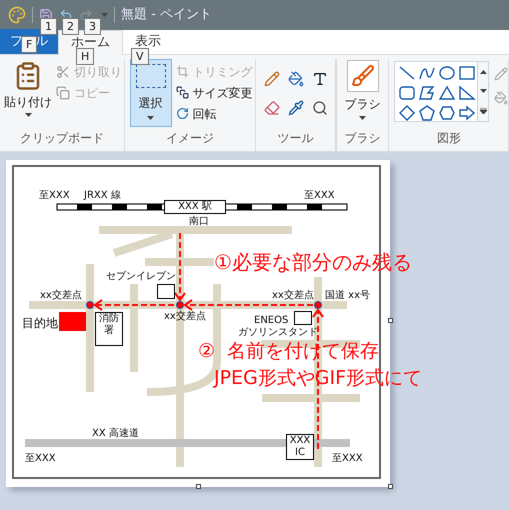  Describe the element at coordinates (189, 138) in the screenshot. I see `group-label: イメージ` at that location.